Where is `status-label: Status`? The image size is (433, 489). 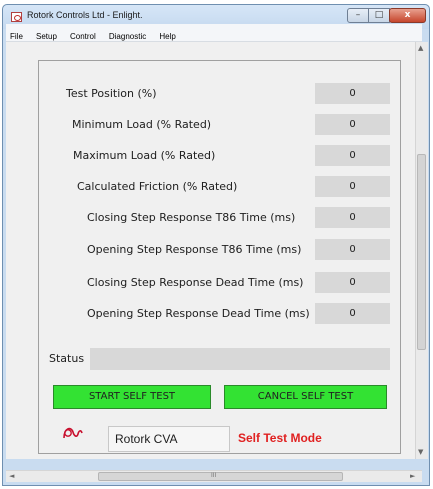 status-label: Status is located at coordinates (67, 358).